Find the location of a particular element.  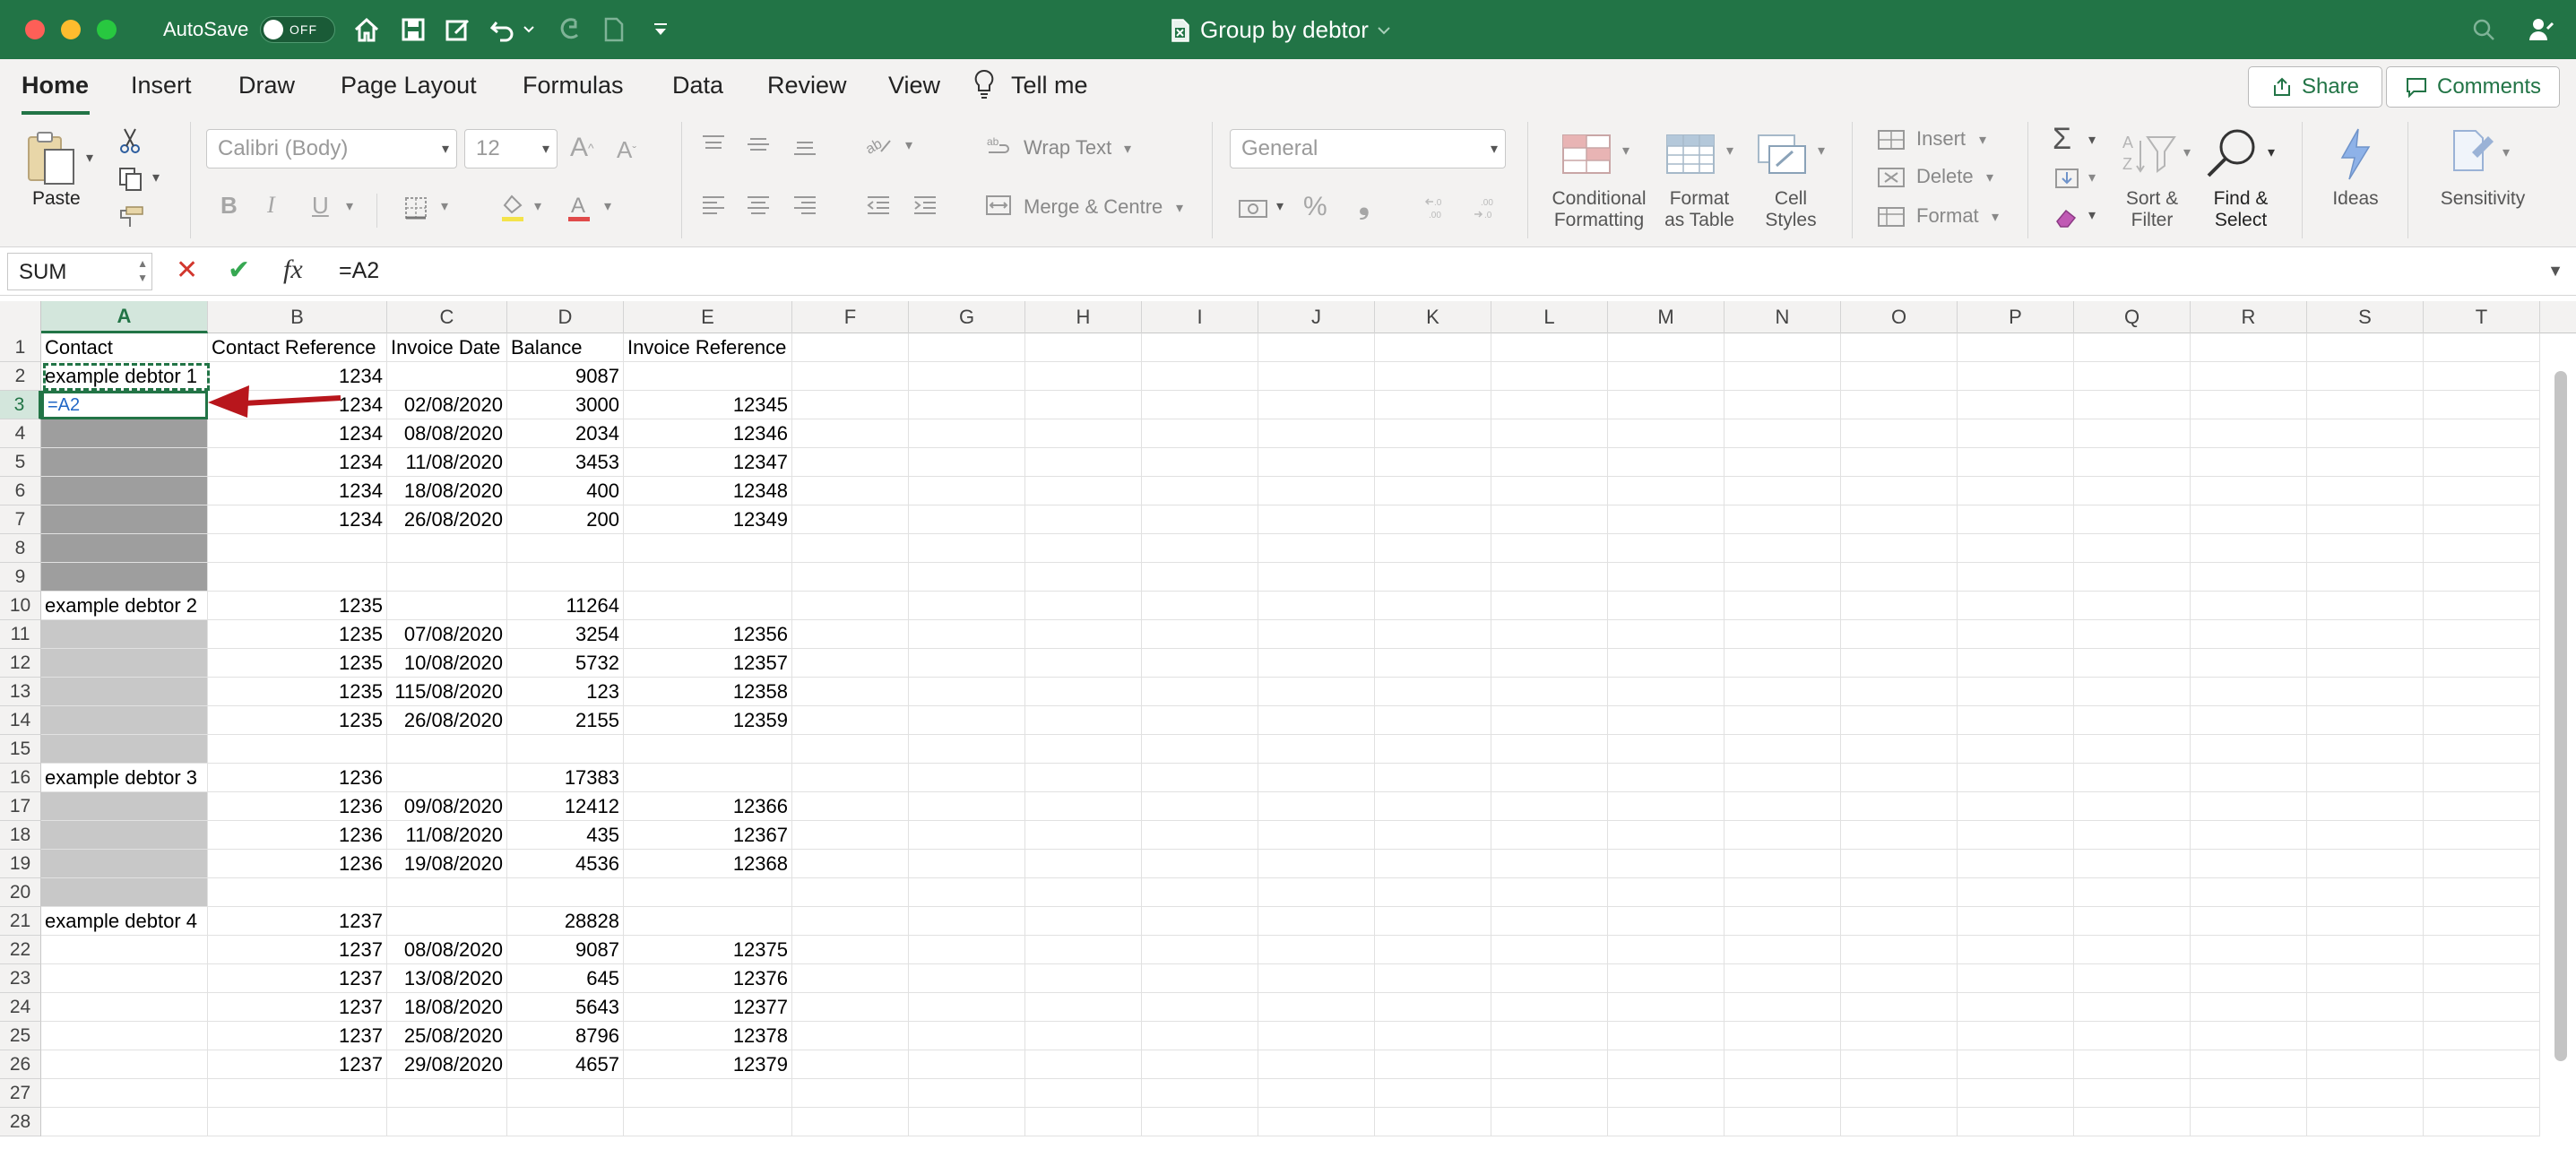

cell-d13: 123 is located at coordinates (565, 692).